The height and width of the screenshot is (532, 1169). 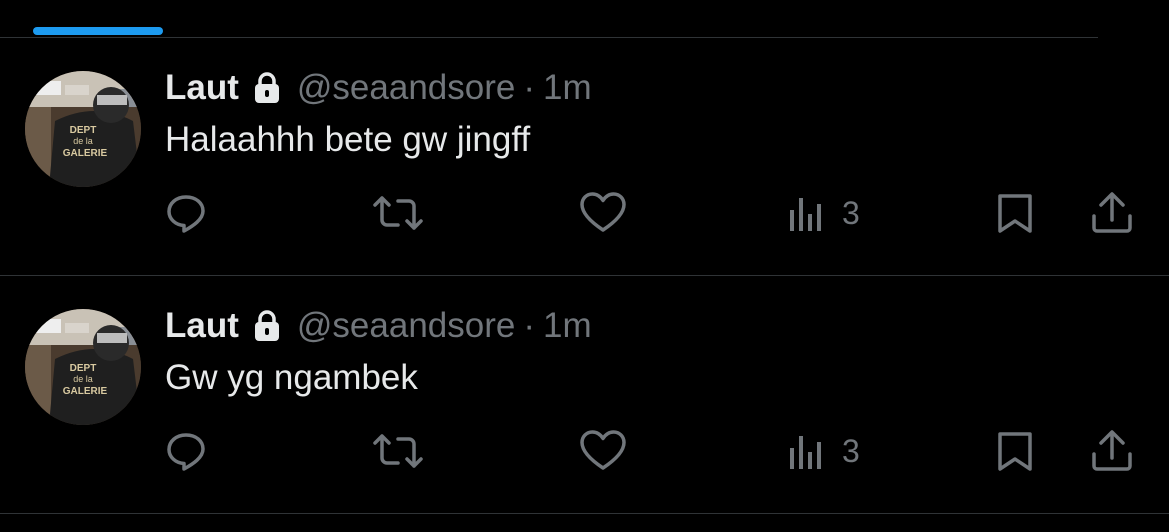 I want to click on tweet-text: Gw yg ngambek, so click(x=291, y=377).